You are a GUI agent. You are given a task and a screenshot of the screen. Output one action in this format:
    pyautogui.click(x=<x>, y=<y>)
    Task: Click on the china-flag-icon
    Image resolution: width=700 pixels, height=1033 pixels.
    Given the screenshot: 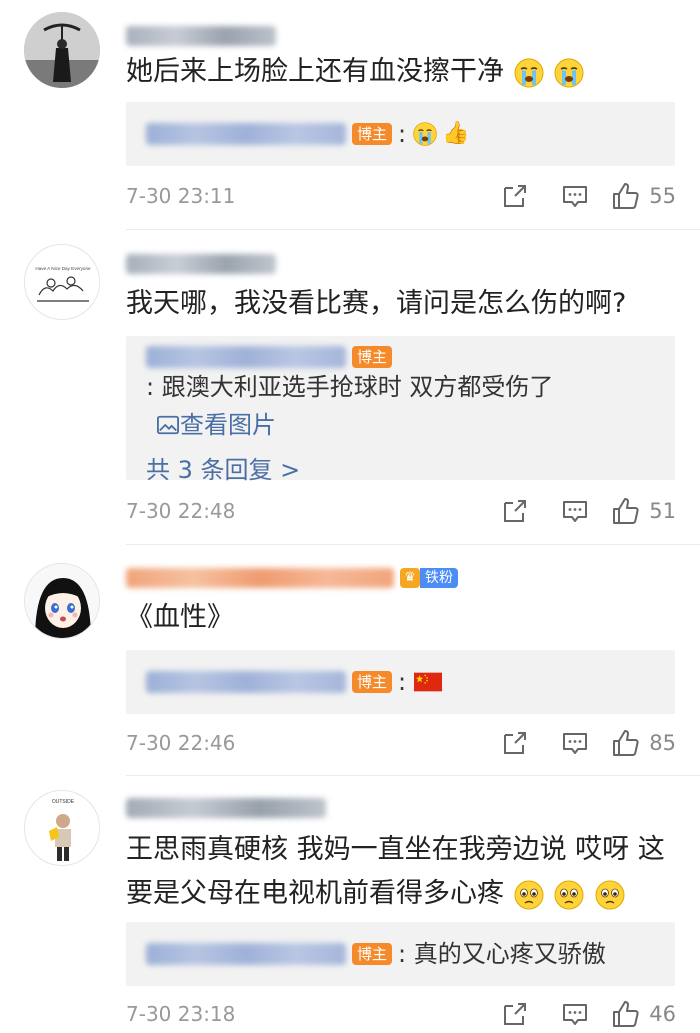 What is the action you would take?
    pyautogui.click(x=428, y=682)
    